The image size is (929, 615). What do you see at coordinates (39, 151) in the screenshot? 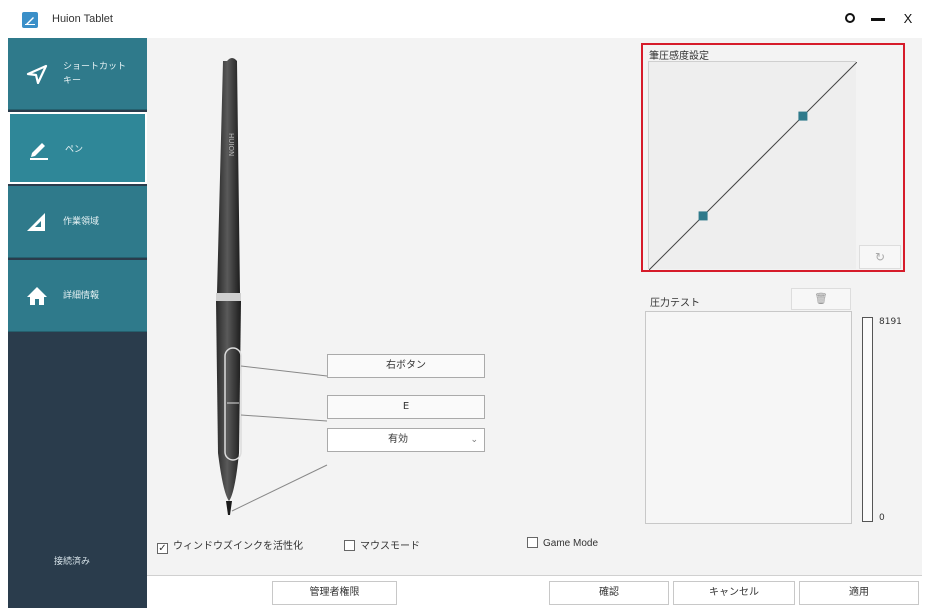
I see `pen-icon` at bounding box center [39, 151].